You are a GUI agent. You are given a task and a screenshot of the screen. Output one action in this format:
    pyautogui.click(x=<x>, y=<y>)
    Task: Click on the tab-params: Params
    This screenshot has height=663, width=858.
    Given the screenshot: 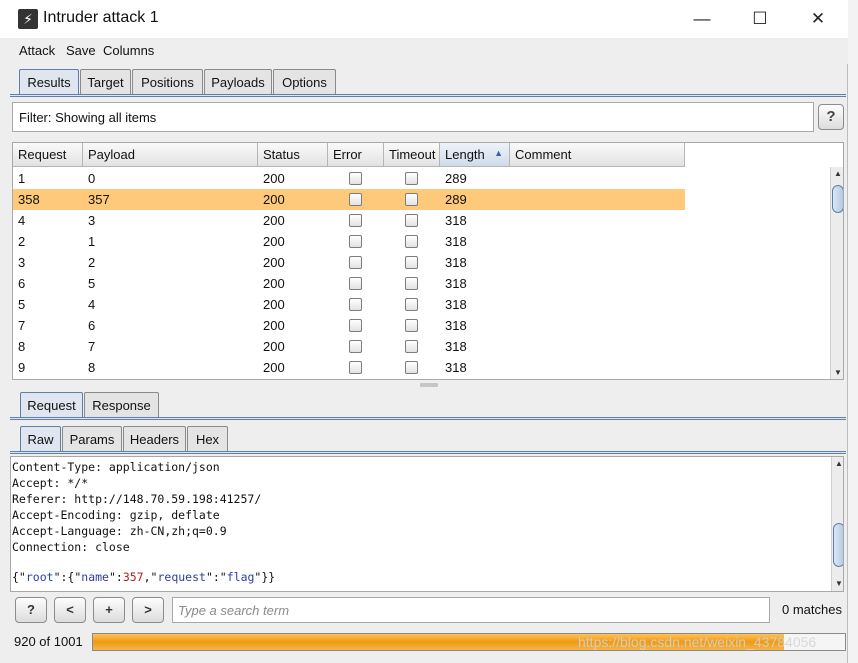 What is the action you would take?
    pyautogui.click(x=92, y=439)
    